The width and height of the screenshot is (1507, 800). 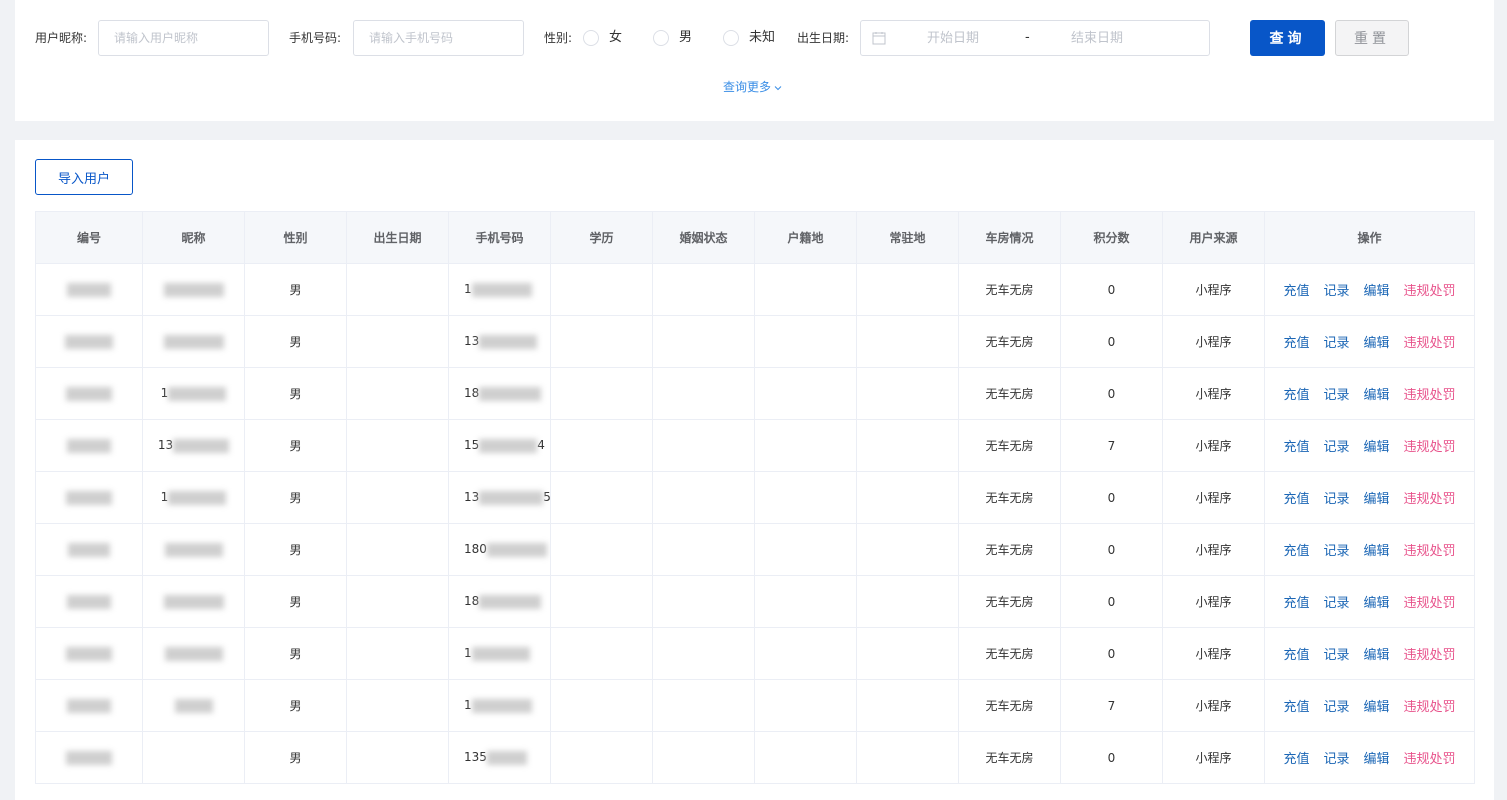 What do you see at coordinates (475, 757) in the screenshot?
I see `phone-visible-prefix: 135` at bounding box center [475, 757].